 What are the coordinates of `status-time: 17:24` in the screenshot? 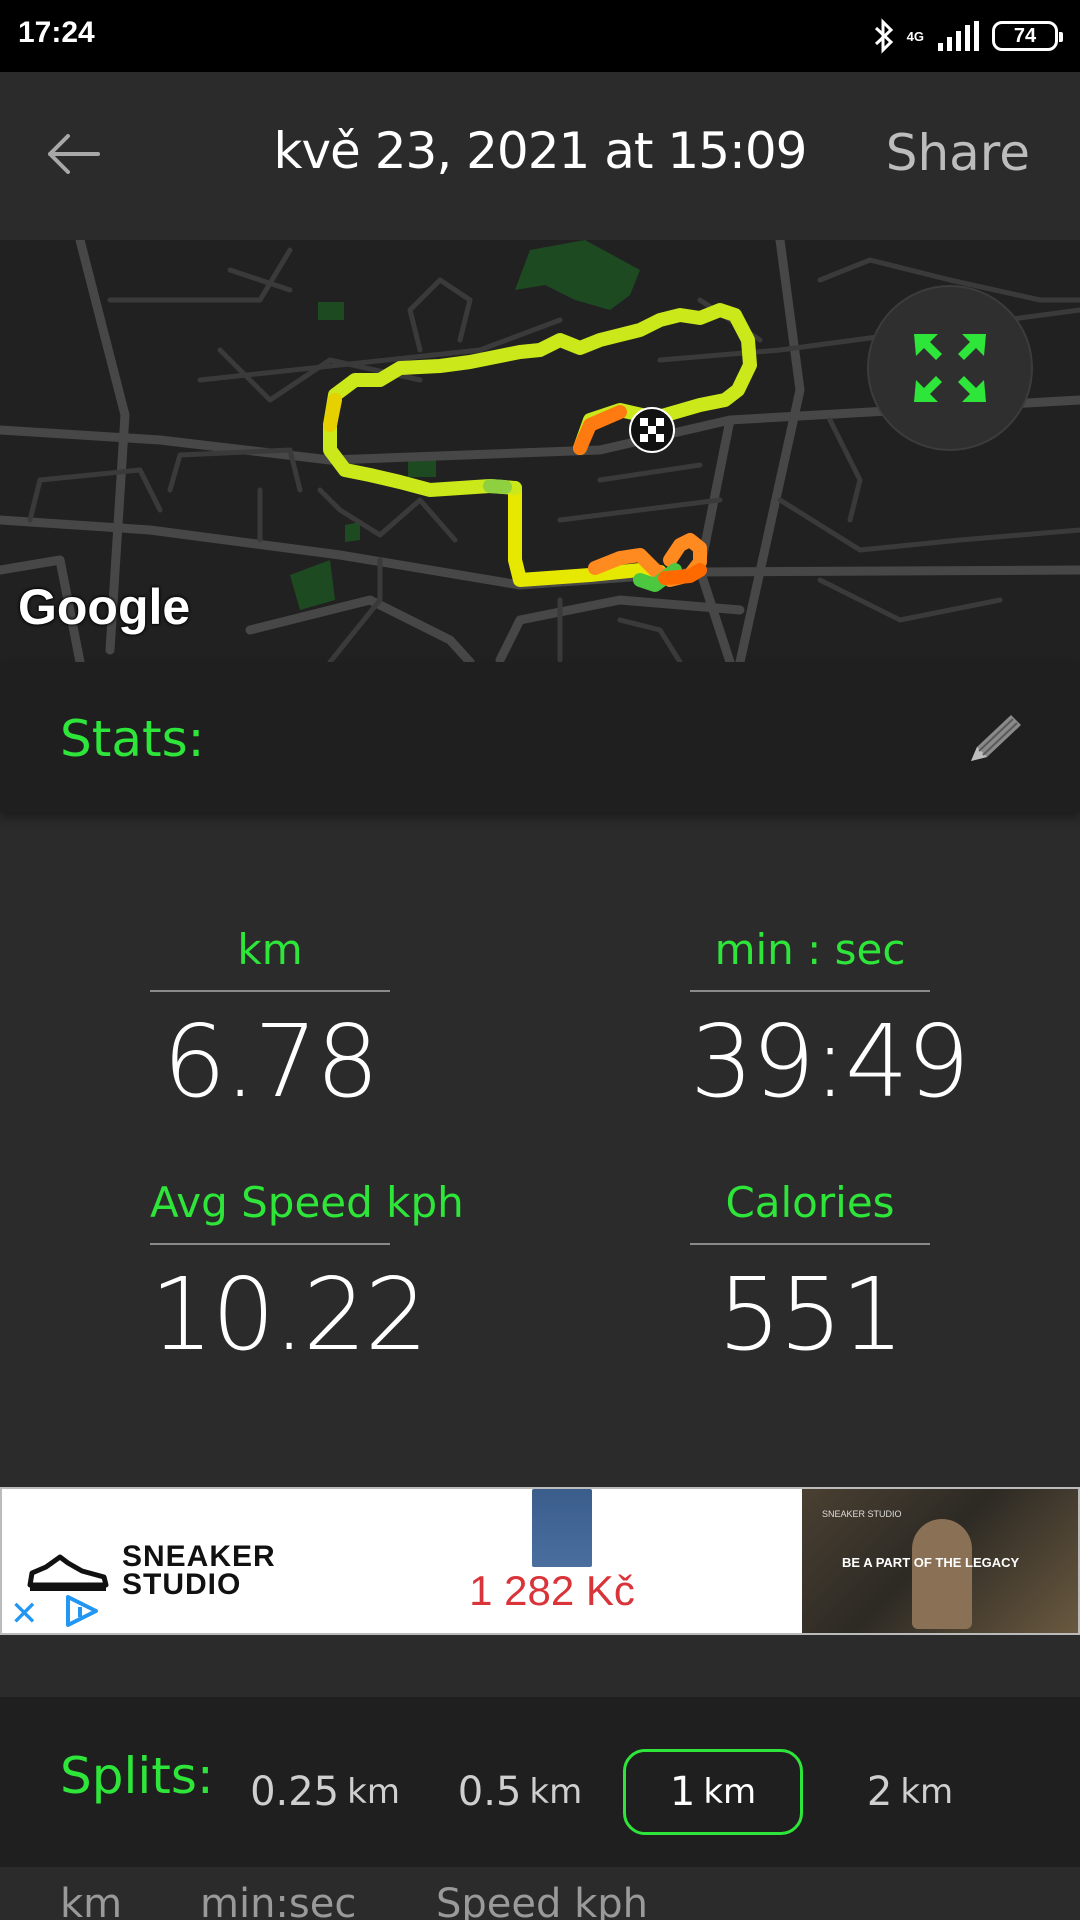 It's located at (56, 32).